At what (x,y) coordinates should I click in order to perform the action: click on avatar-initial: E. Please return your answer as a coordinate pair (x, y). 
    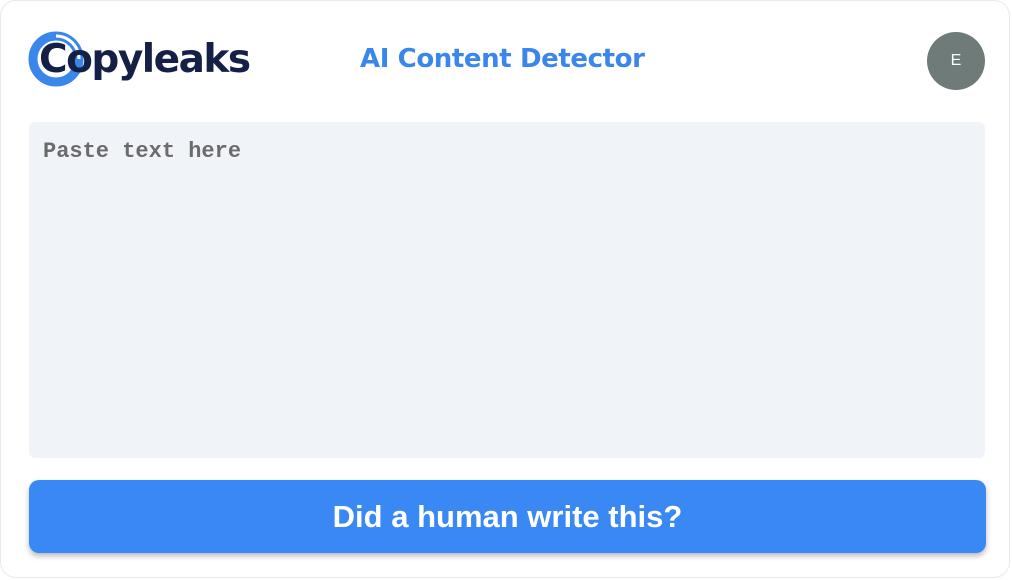
    Looking at the image, I should click on (956, 60).